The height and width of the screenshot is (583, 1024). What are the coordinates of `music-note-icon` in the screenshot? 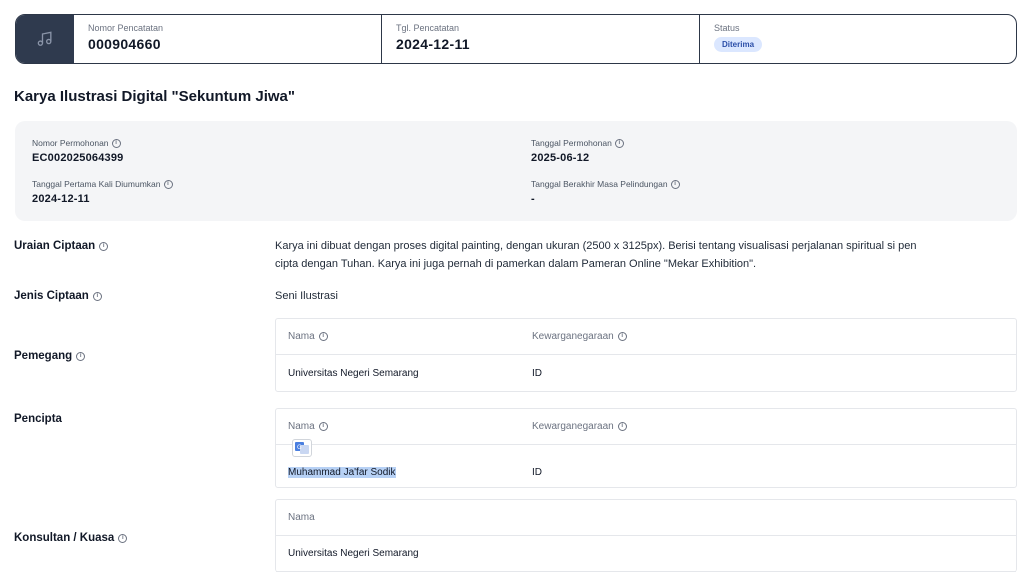 It's located at (45, 39).